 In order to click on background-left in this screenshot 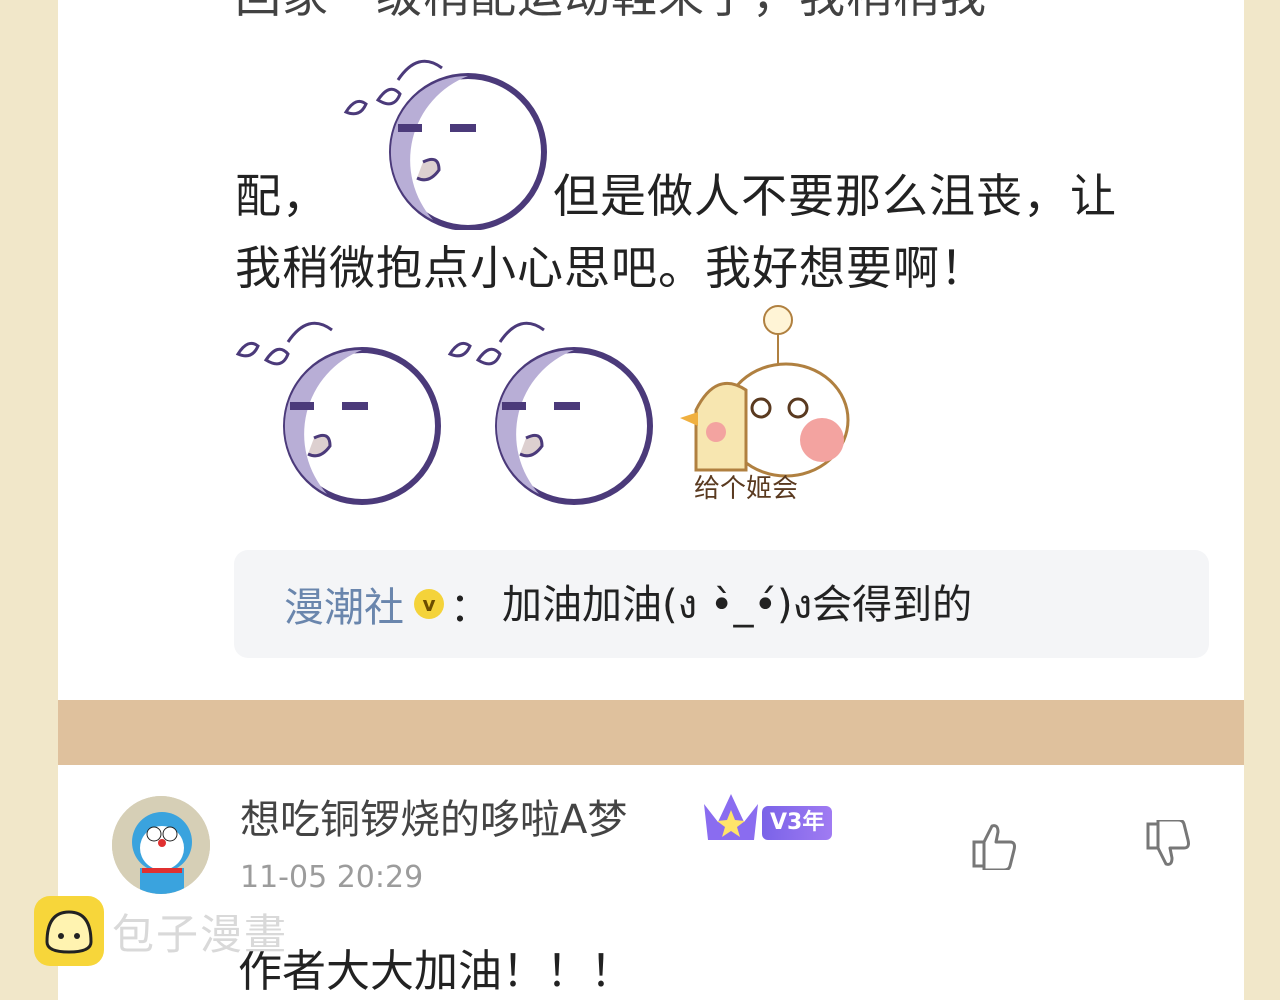, I will do `click(29, 500)`.